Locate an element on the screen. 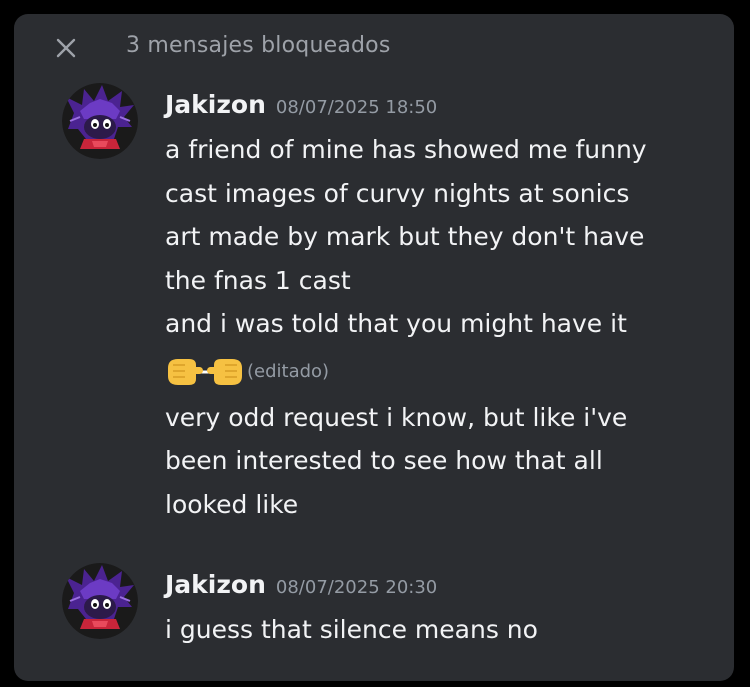  message-line: cast images of curvy nights at sonics is located at coordinates (397, 193).